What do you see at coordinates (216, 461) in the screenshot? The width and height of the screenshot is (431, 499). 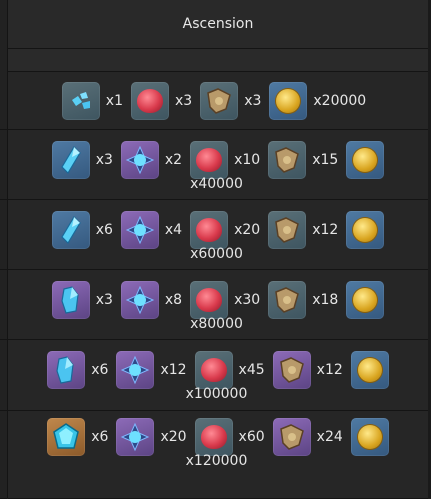 I see `material-quantity: x120000` at bounding box center [216, 461].